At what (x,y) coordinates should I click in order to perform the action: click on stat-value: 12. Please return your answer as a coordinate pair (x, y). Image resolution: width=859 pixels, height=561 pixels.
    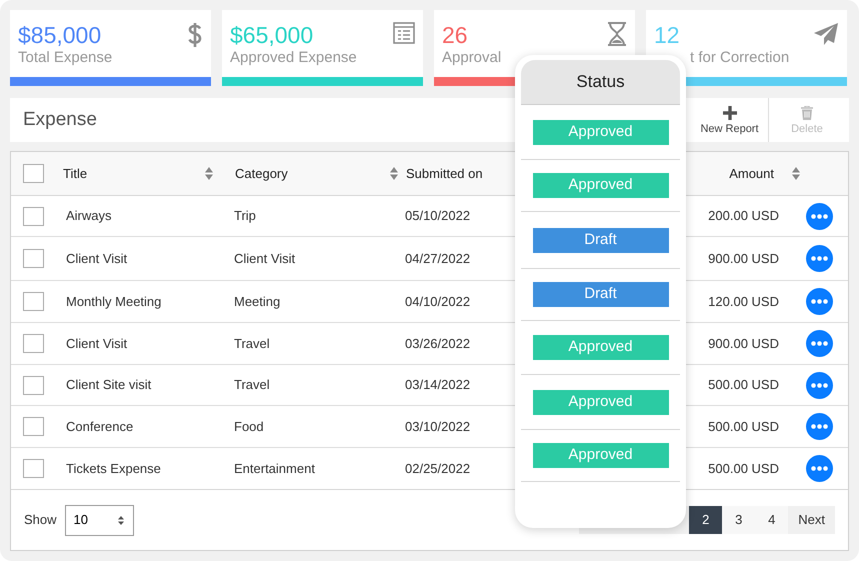
    Looking at the image, I should click on (667, 35).